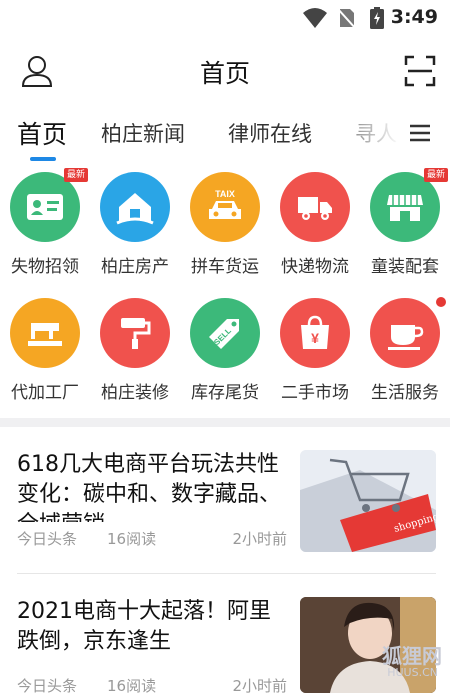 The height and width of the screenshot is (696, 450). What do you see at coordinates (45, 267) in the screenshot?
I see `category-label: 失物招领` at bounding box center [45, 267].